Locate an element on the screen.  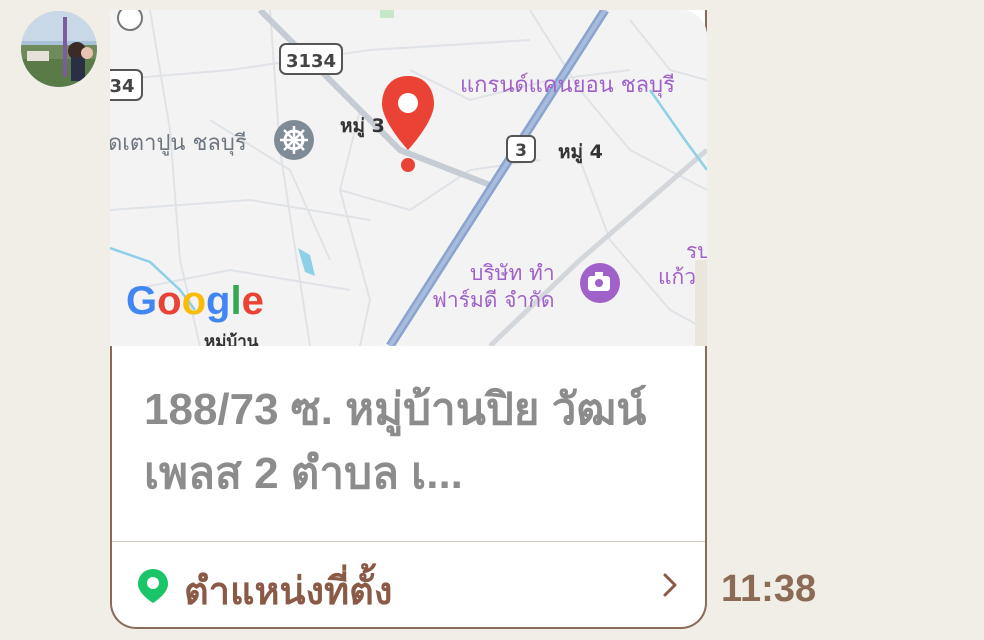
location-label: ตำแหน่งที่ตั้ง is located at coordinates (288, 592).